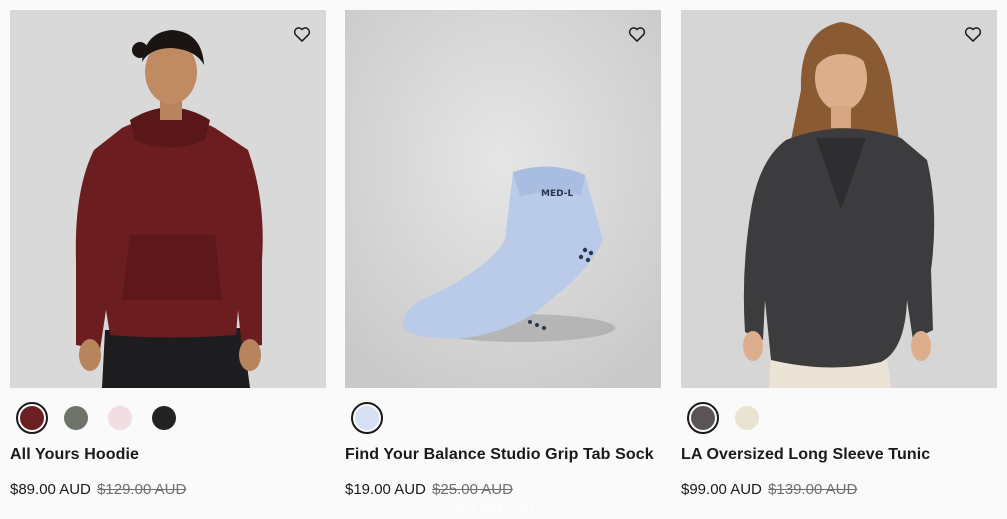 The height and width of the screenshot is (519, 1007). I want to click on original-price: $129.00 AUD, so click(142, 489).